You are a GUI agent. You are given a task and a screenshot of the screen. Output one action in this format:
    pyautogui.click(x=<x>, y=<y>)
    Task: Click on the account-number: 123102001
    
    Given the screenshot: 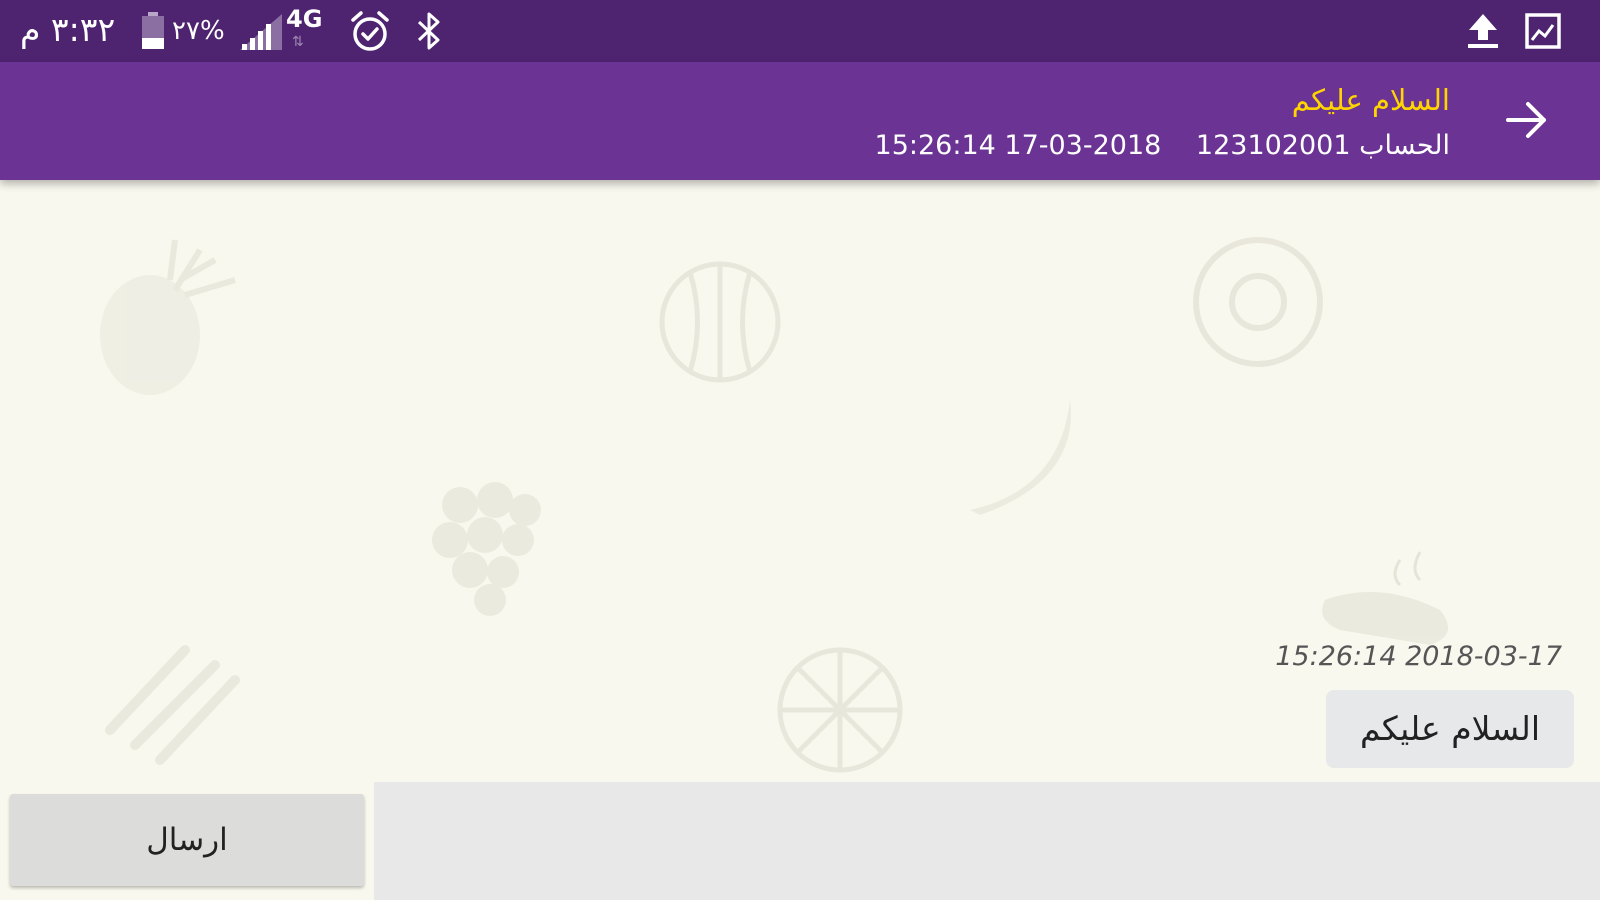 What is the action you would take?
    pyautogui.click(x=1273, y=145)
    